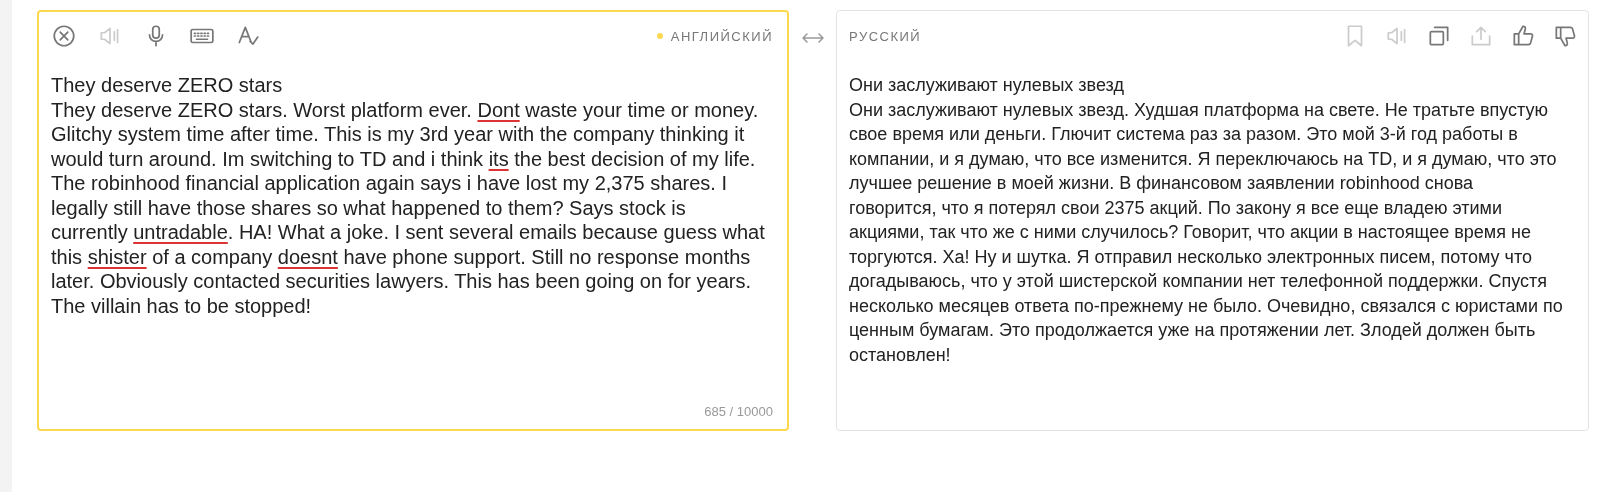 Image resolution: width=1599 pixels, height=492 pixels. Describe the element at coordinates (167, 85) in the screenshot. I see `source-text: They deserve ZERO stars` at that location.